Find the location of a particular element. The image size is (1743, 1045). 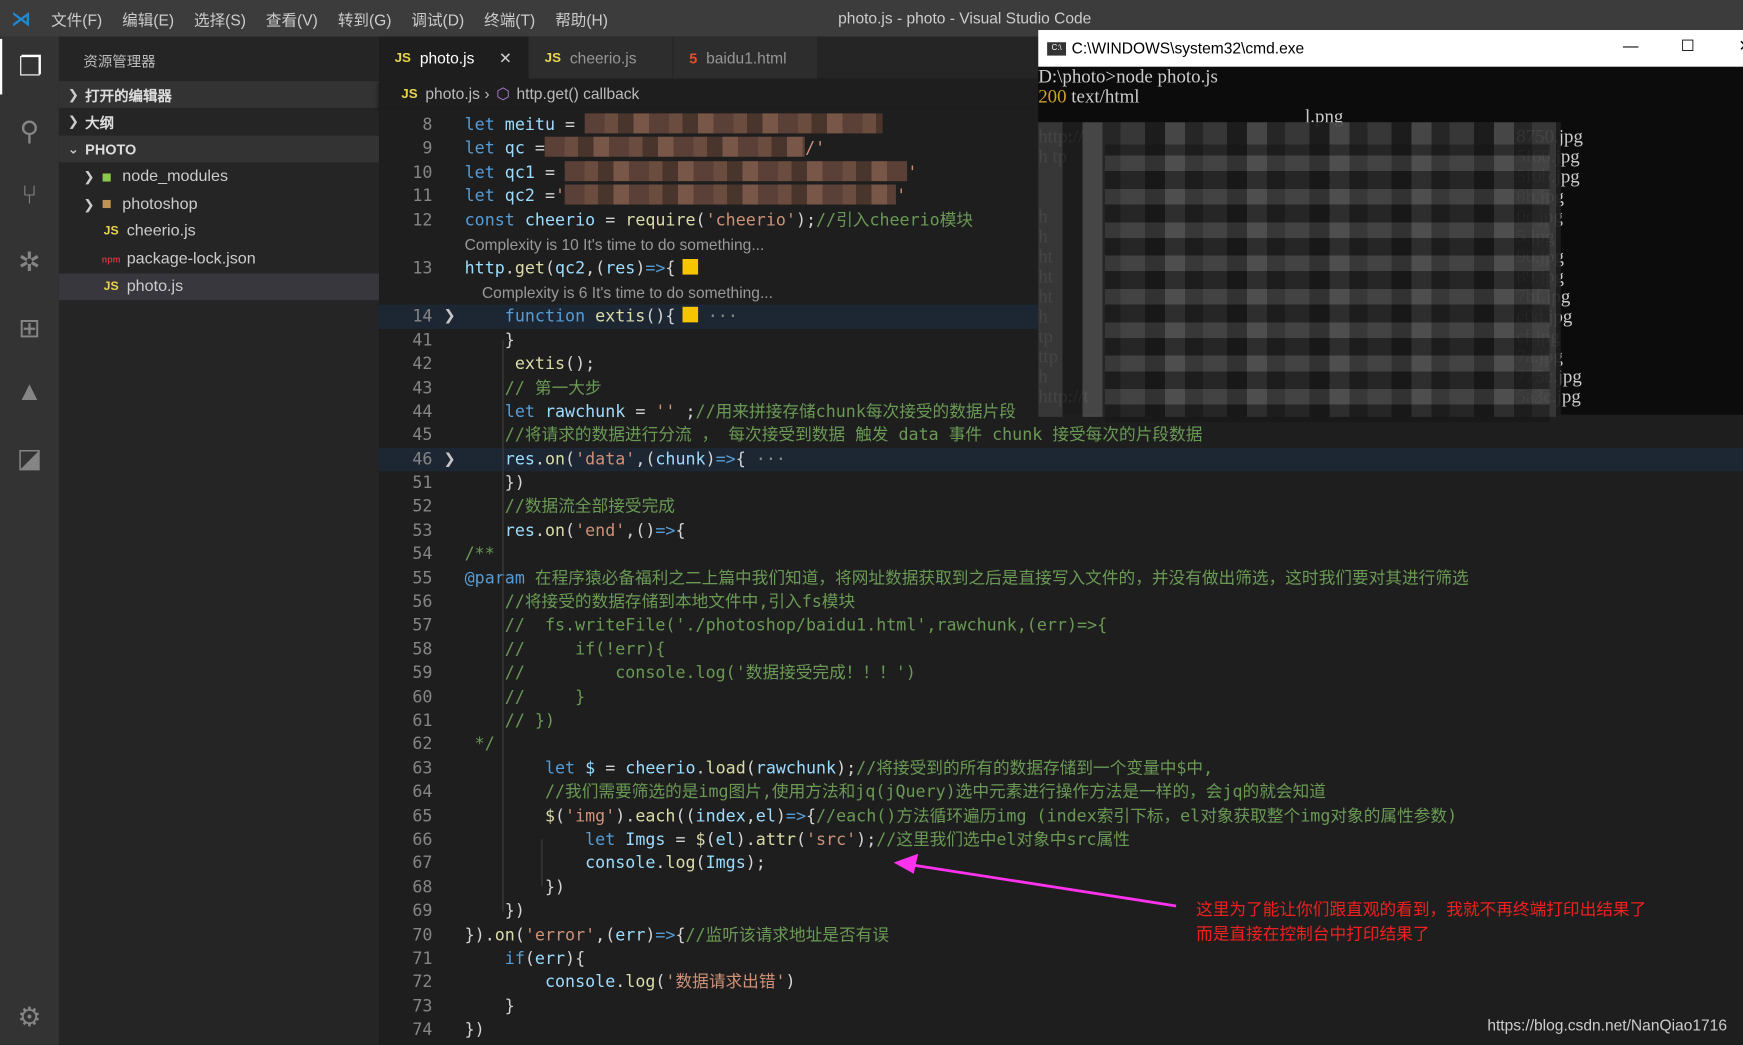

code-token: on is located at coordinates (555, 458).